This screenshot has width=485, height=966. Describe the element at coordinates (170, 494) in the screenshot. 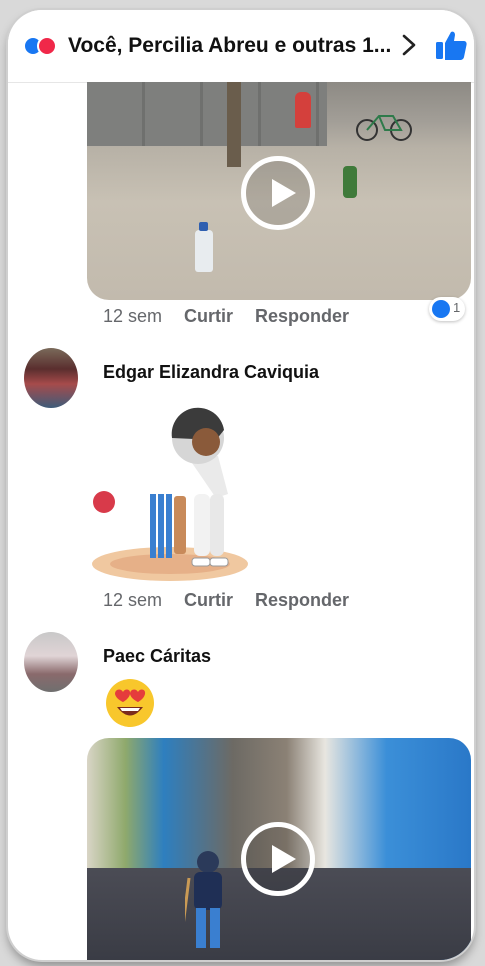

I see `cricket-batsman-sticker` at that location.